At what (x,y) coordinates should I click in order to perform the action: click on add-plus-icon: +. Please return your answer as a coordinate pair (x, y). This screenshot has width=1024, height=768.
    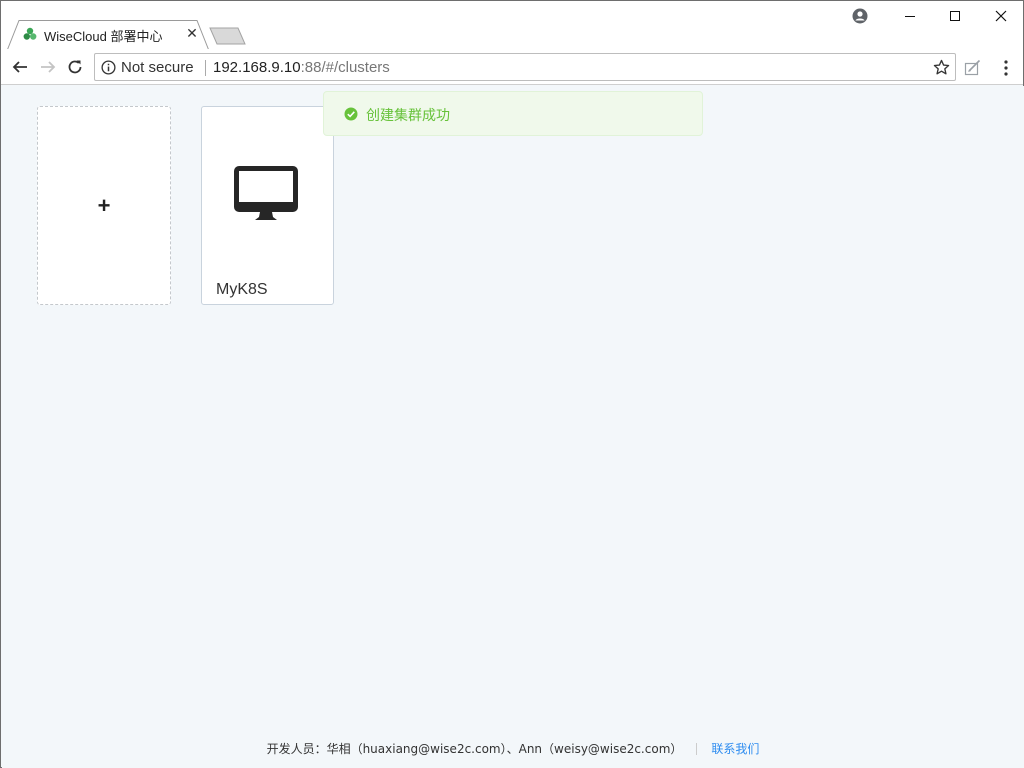
    Looking at the image, I should click on (104, 205).